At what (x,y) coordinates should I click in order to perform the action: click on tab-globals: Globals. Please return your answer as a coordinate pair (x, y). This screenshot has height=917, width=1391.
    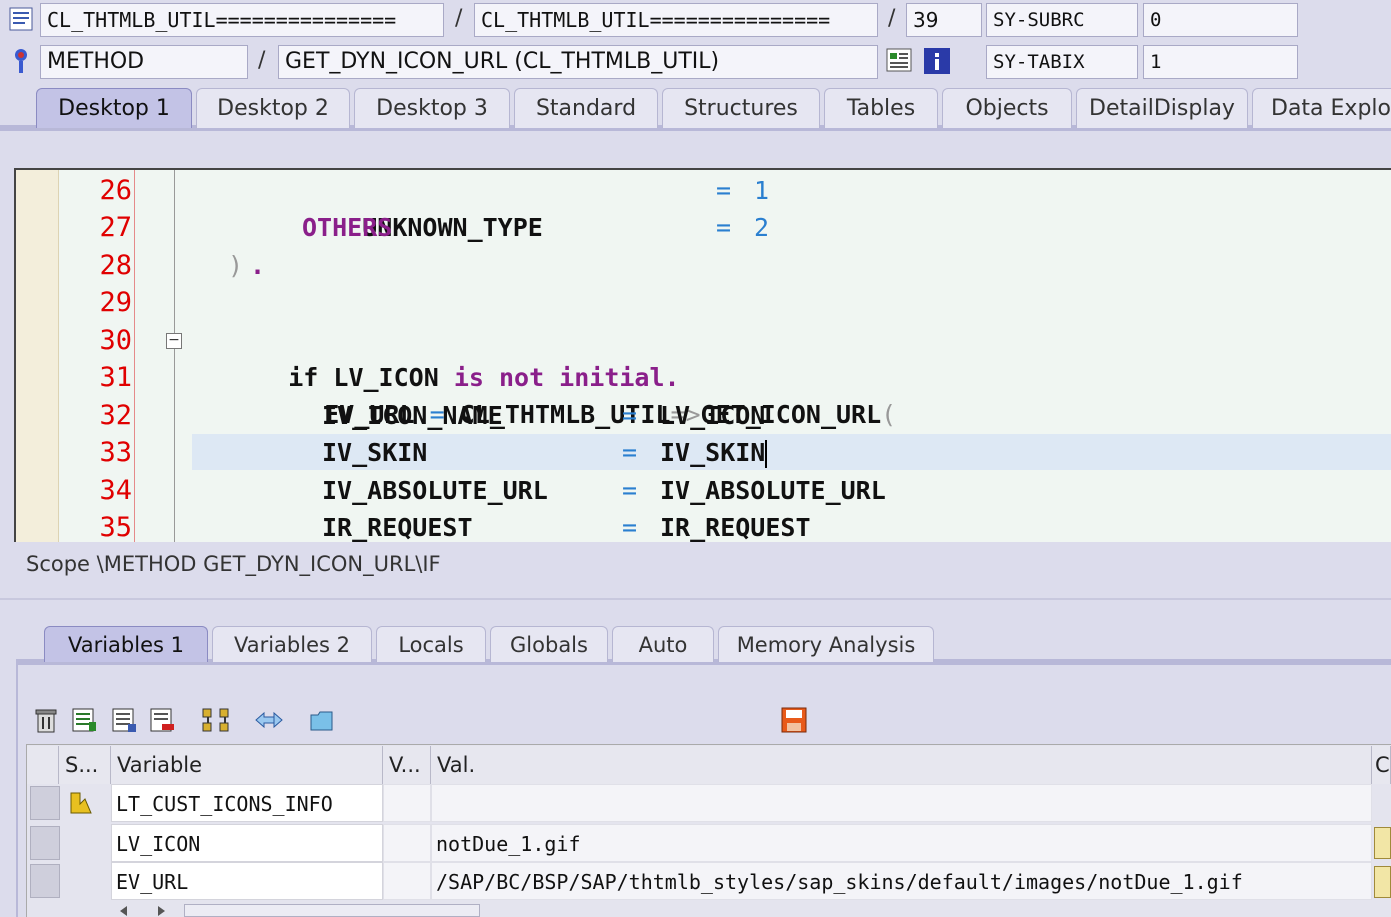
    Looking at the image, I should click on (549, 644).